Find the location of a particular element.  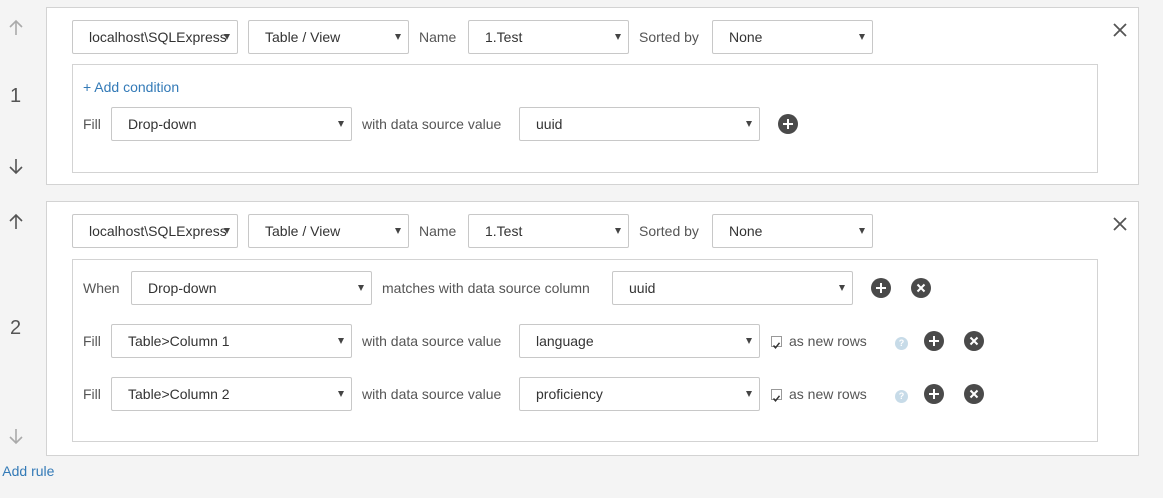

rule-2-arrow-down is located at coordinates (16, 436).